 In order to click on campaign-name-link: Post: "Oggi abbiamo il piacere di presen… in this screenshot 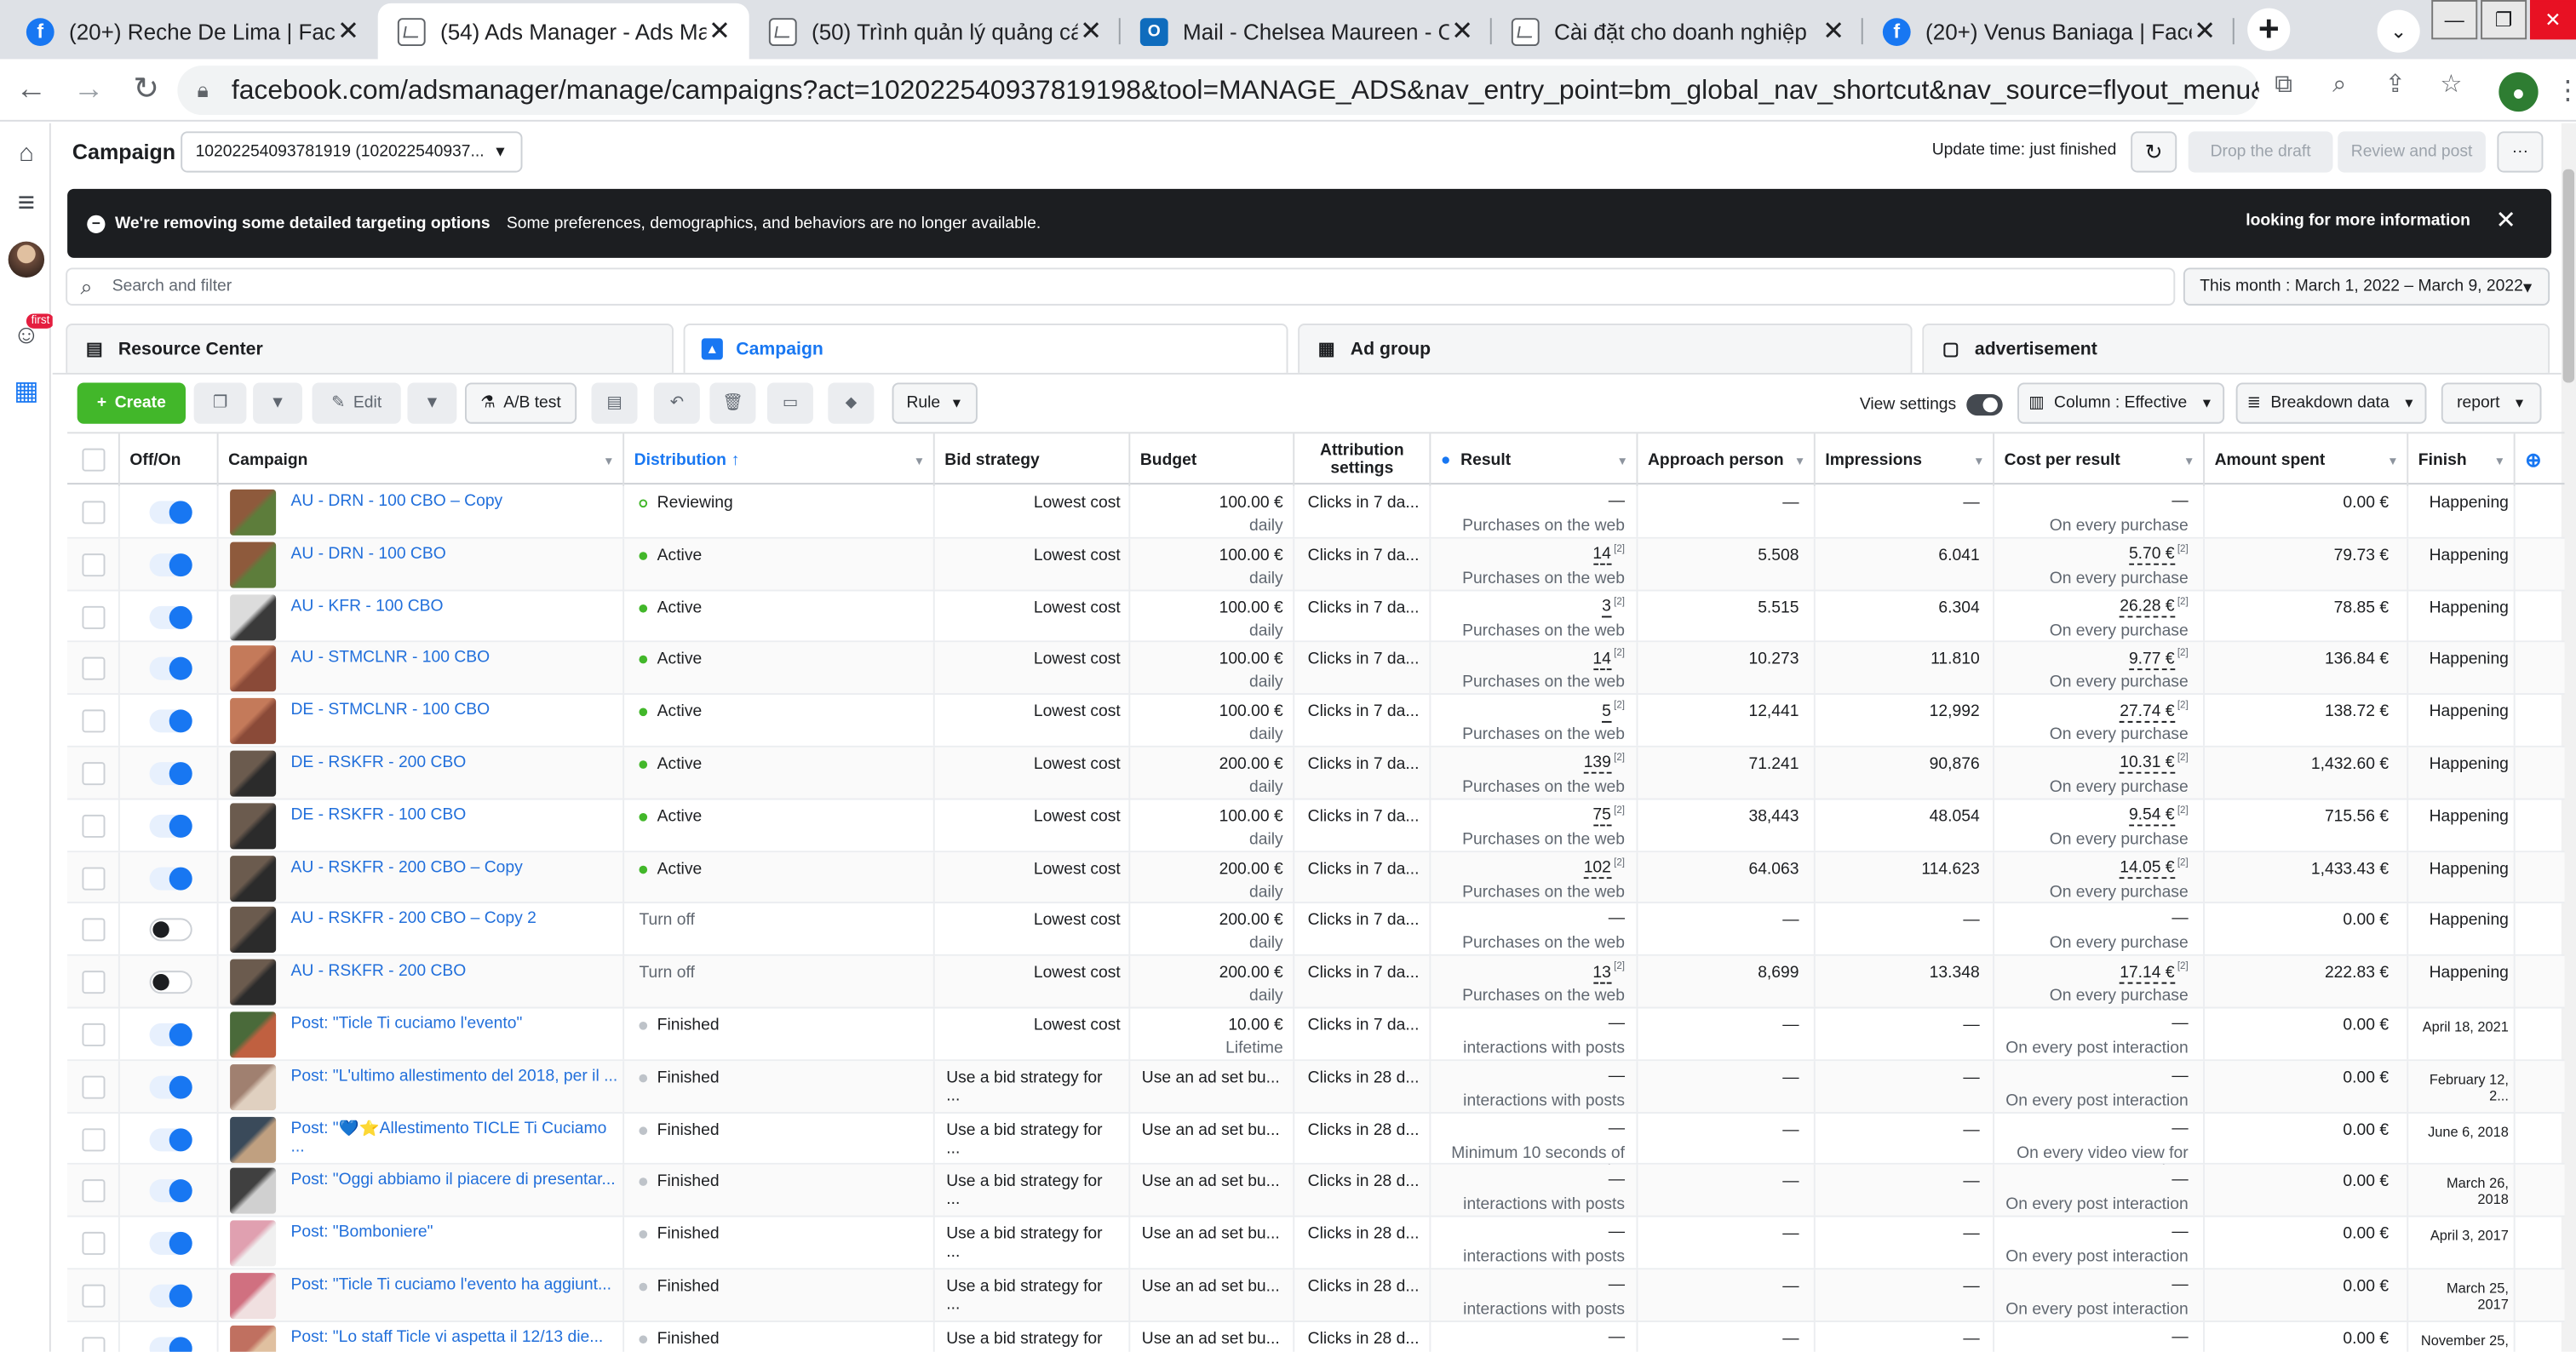, I will do `click(454, 1180)`.